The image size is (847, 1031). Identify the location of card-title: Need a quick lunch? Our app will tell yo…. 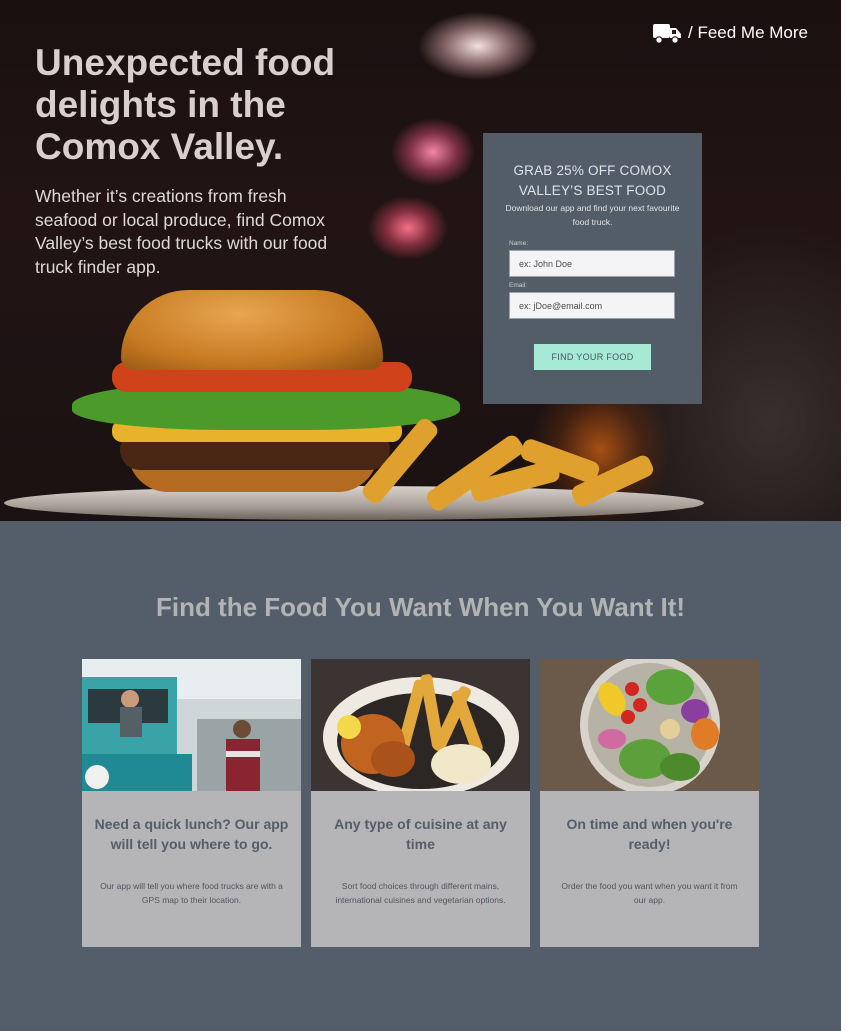
(191, 834).